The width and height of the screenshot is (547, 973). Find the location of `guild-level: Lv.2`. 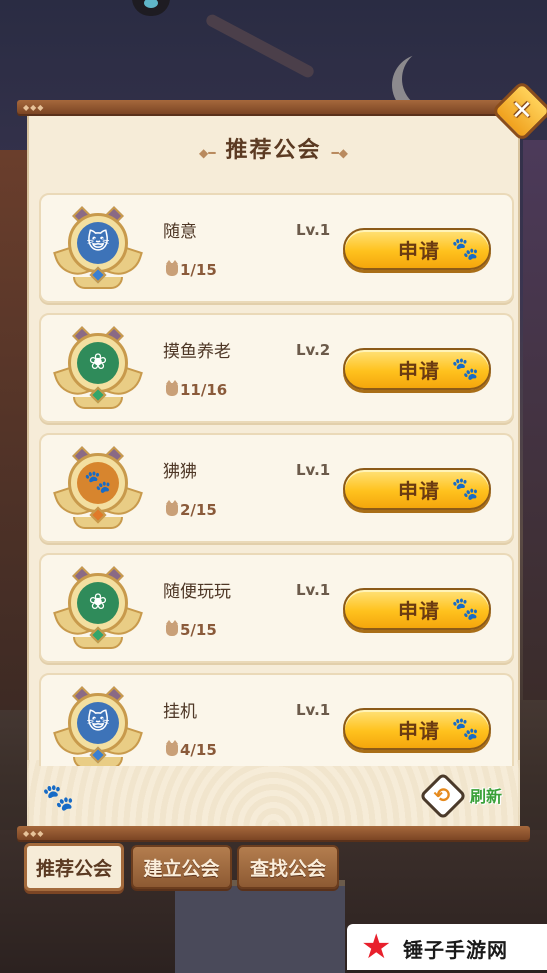

guild-level: Lv.2 is located at coordinates (313, 350).